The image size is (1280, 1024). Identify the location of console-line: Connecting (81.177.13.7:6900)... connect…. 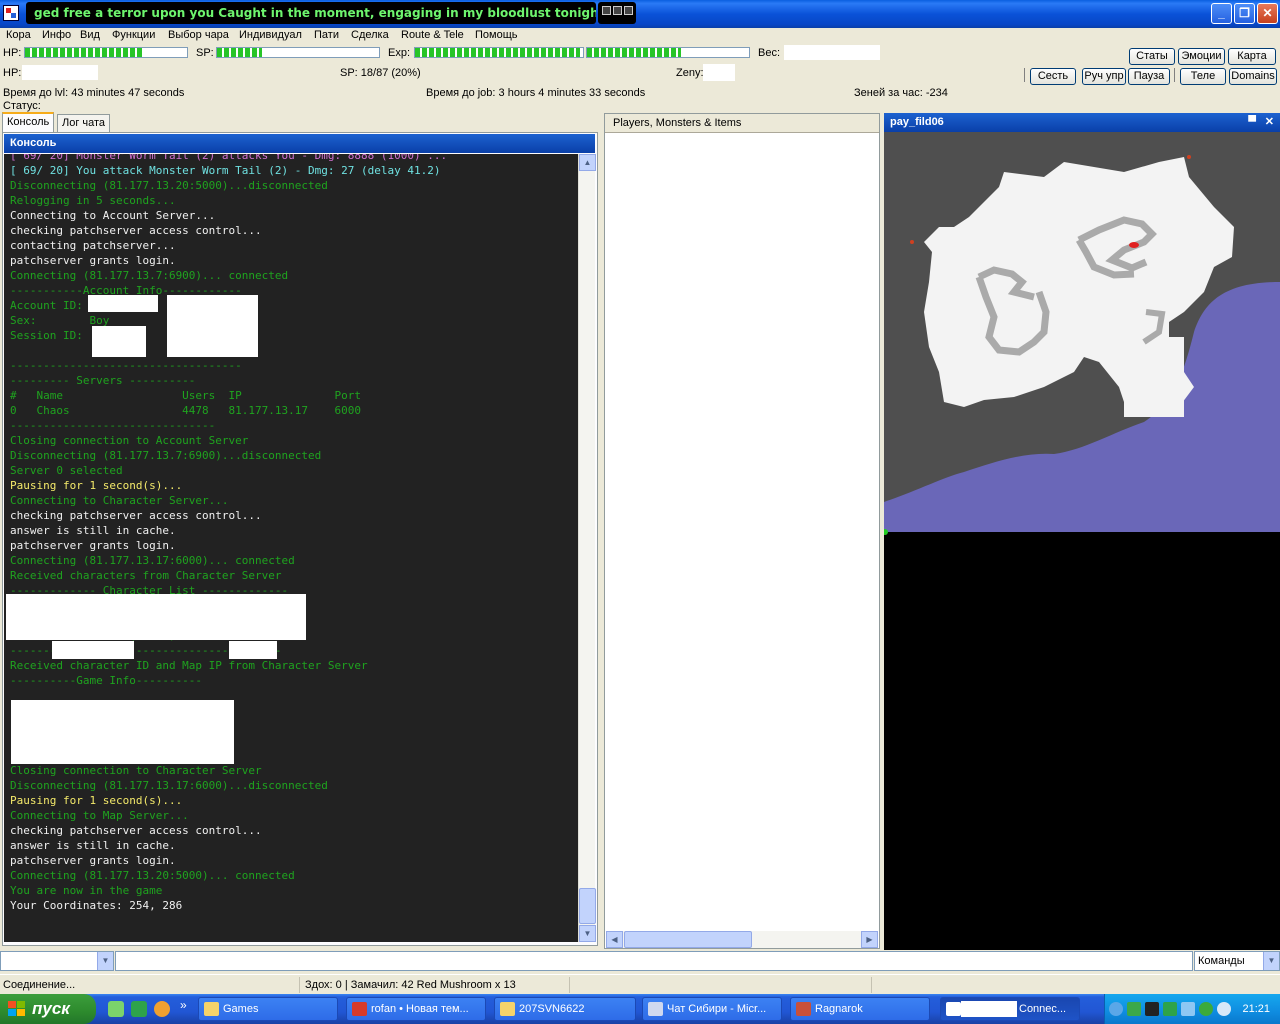
(149, 275).